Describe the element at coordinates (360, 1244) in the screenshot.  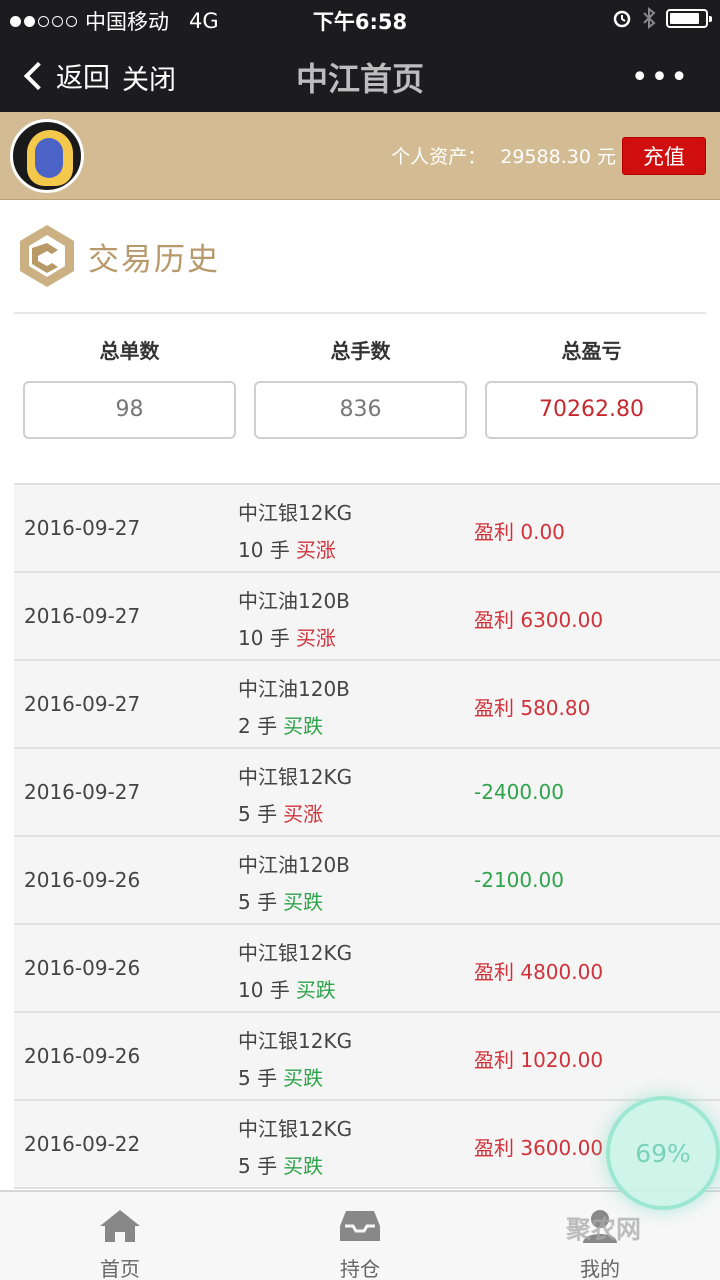
I see `tab-positions: 持仓` at that location.